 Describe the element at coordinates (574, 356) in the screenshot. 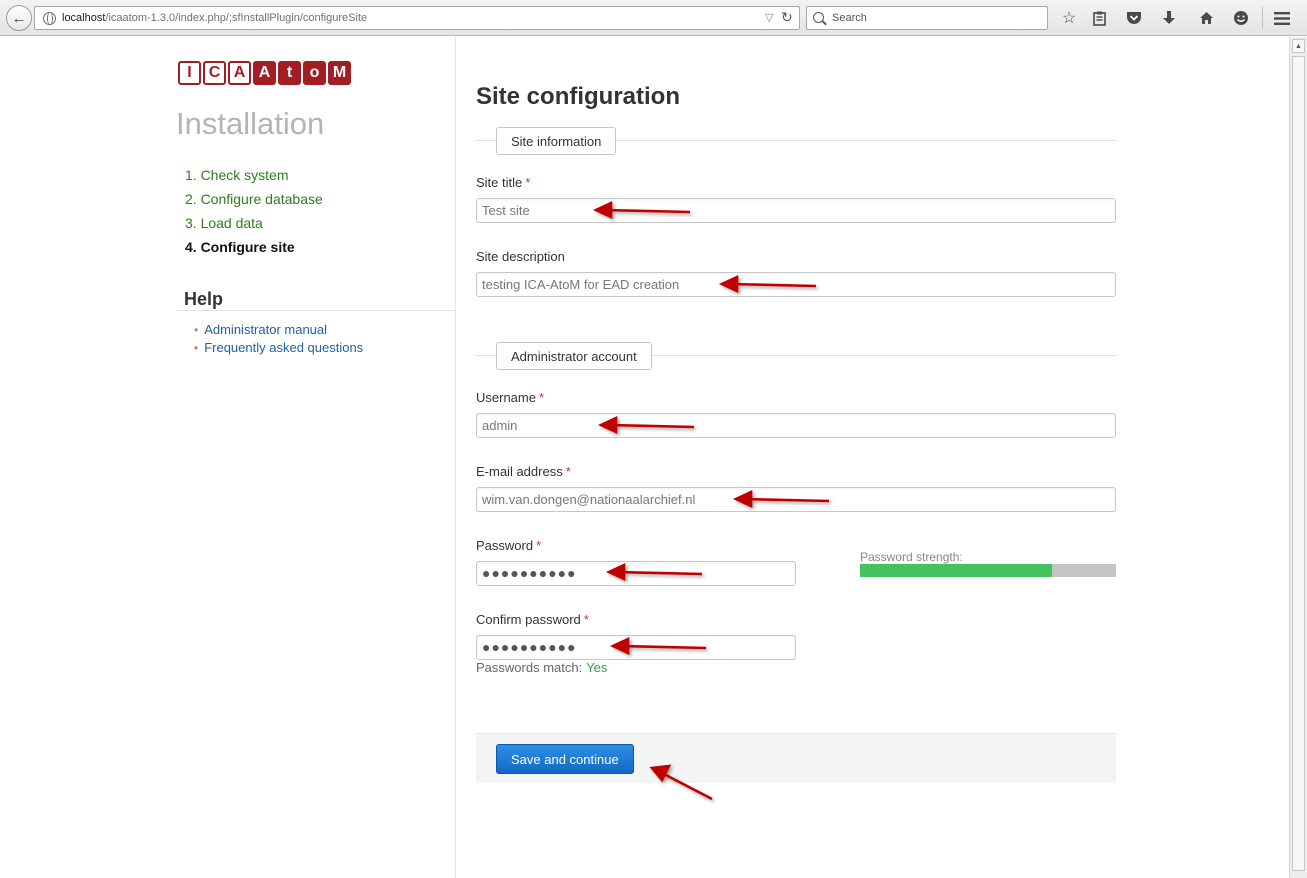

I see `administrator-account-legend: Administrator account` at that location.